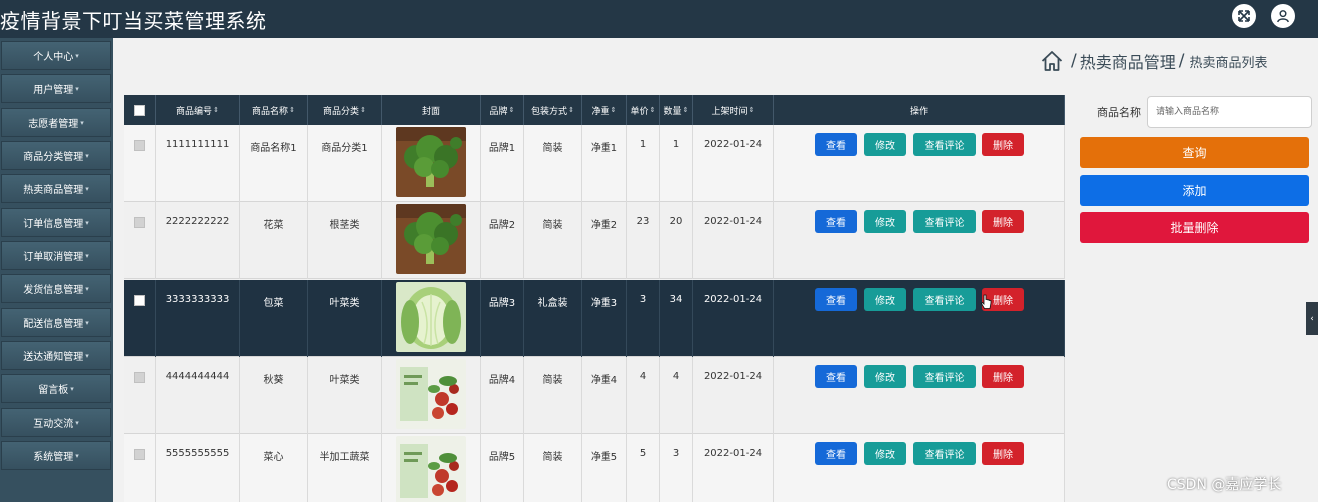 This screenshot has width=1318, height=502. Describe the element at coordinates (613, 110) in the screenshot. I see `sort-icon: ⇕` at that location.